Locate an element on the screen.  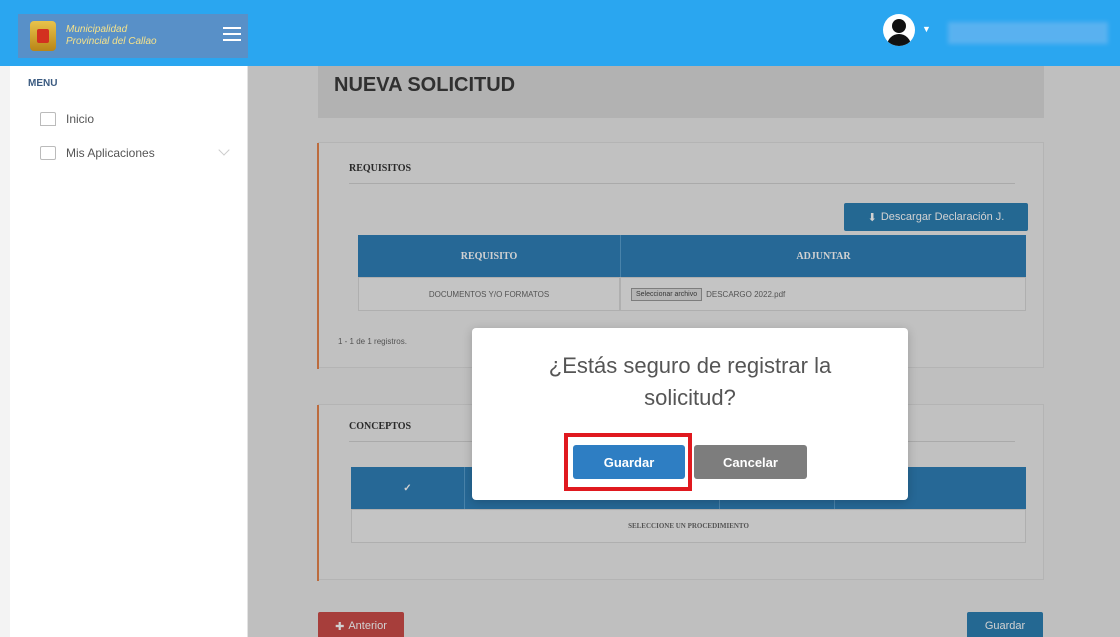
brand-line-2: Provincial del Callao is located at coordinates (111, 41).